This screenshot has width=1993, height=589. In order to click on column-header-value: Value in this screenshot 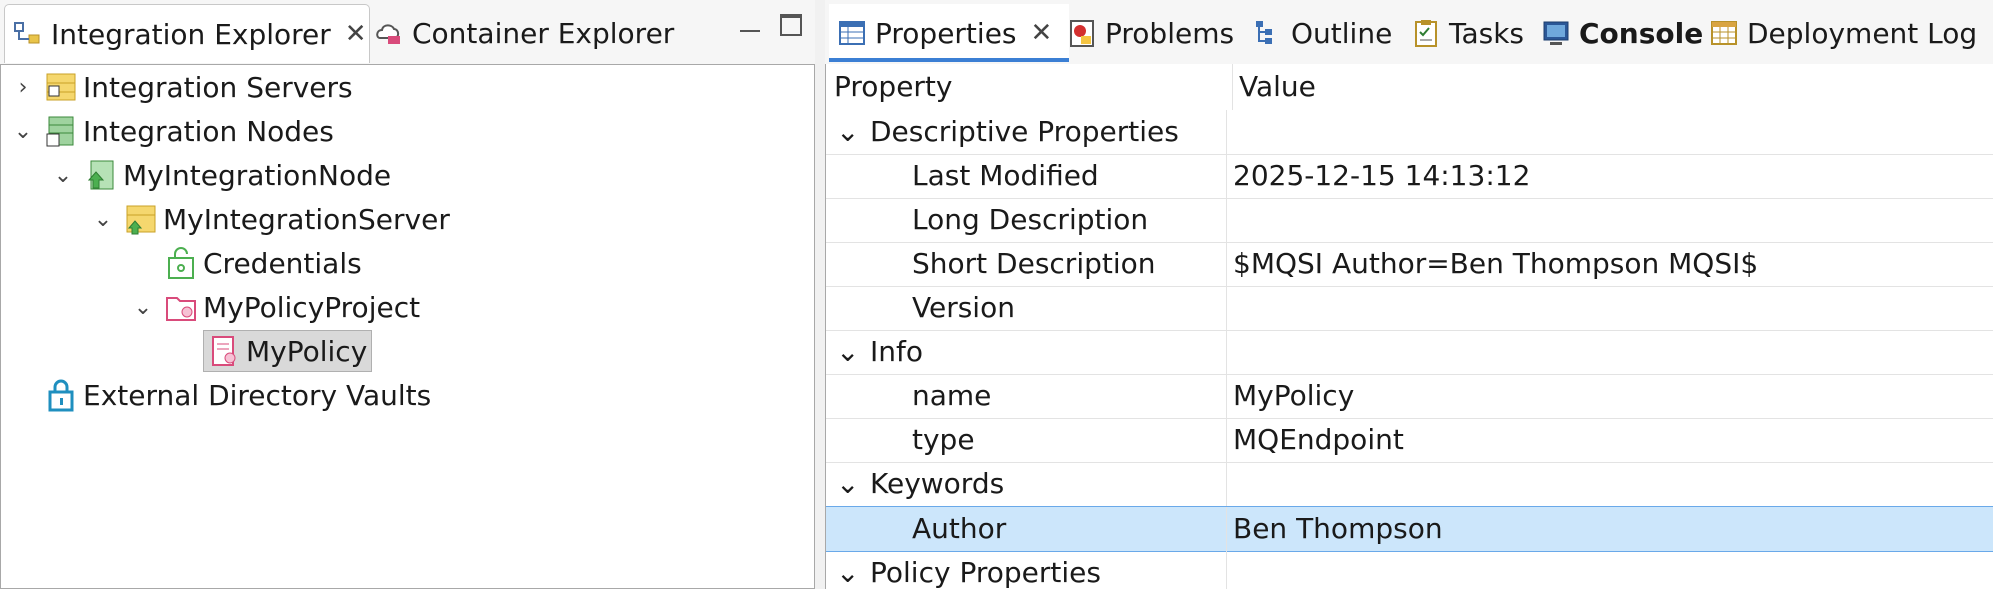, I will do `click(1274, 87)`.